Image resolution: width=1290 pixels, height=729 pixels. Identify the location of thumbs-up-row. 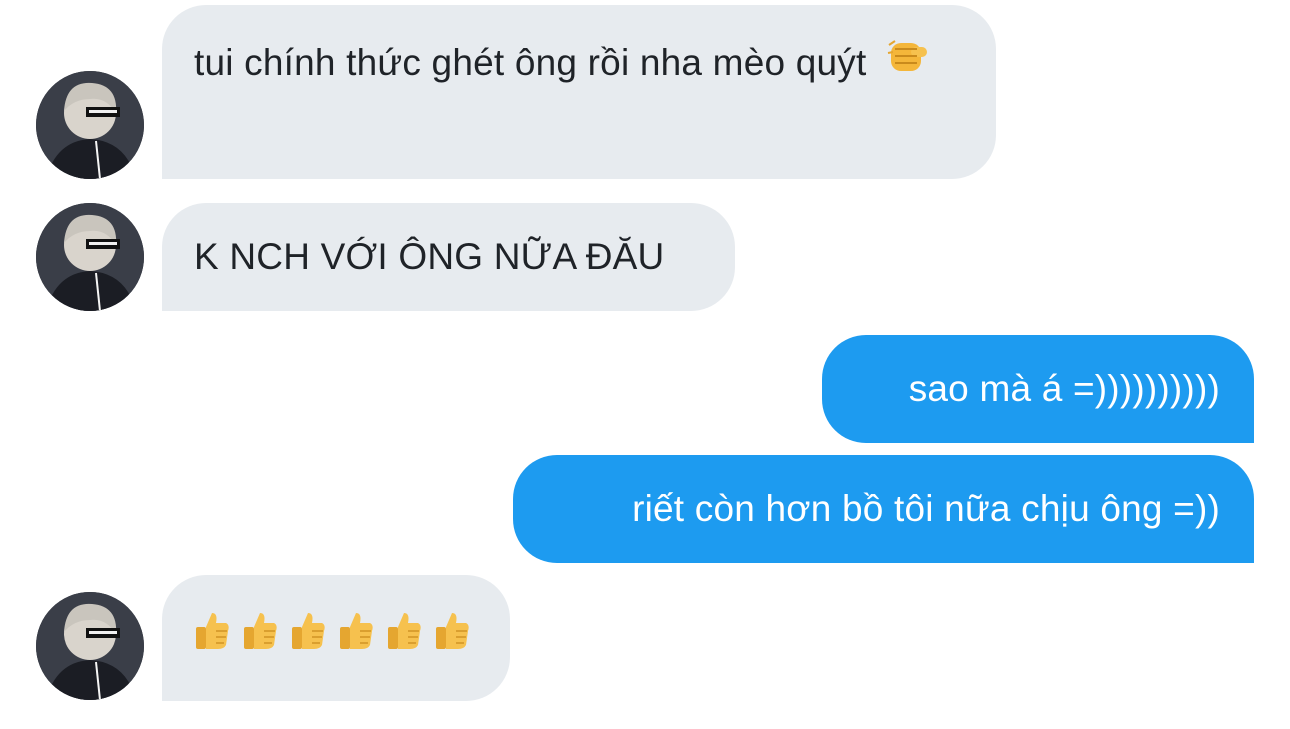
(336, 638).